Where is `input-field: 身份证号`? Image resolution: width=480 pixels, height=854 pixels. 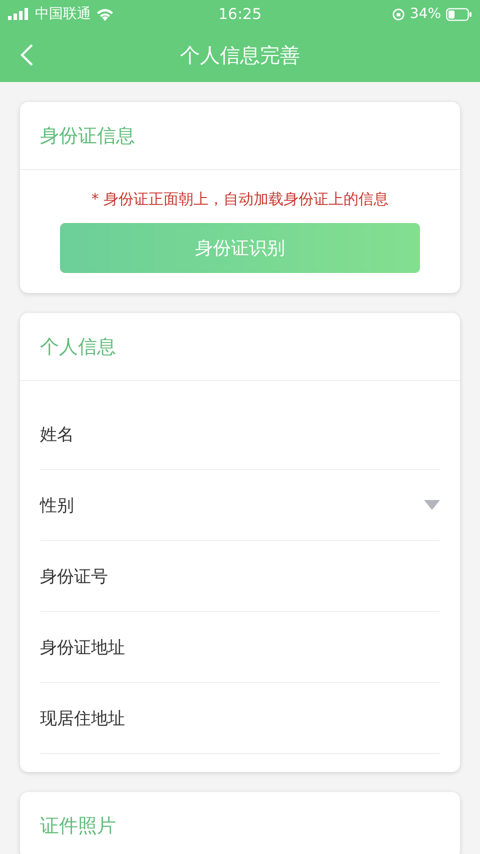 input-field: 身份证号 is located at coordinates (240, 576).